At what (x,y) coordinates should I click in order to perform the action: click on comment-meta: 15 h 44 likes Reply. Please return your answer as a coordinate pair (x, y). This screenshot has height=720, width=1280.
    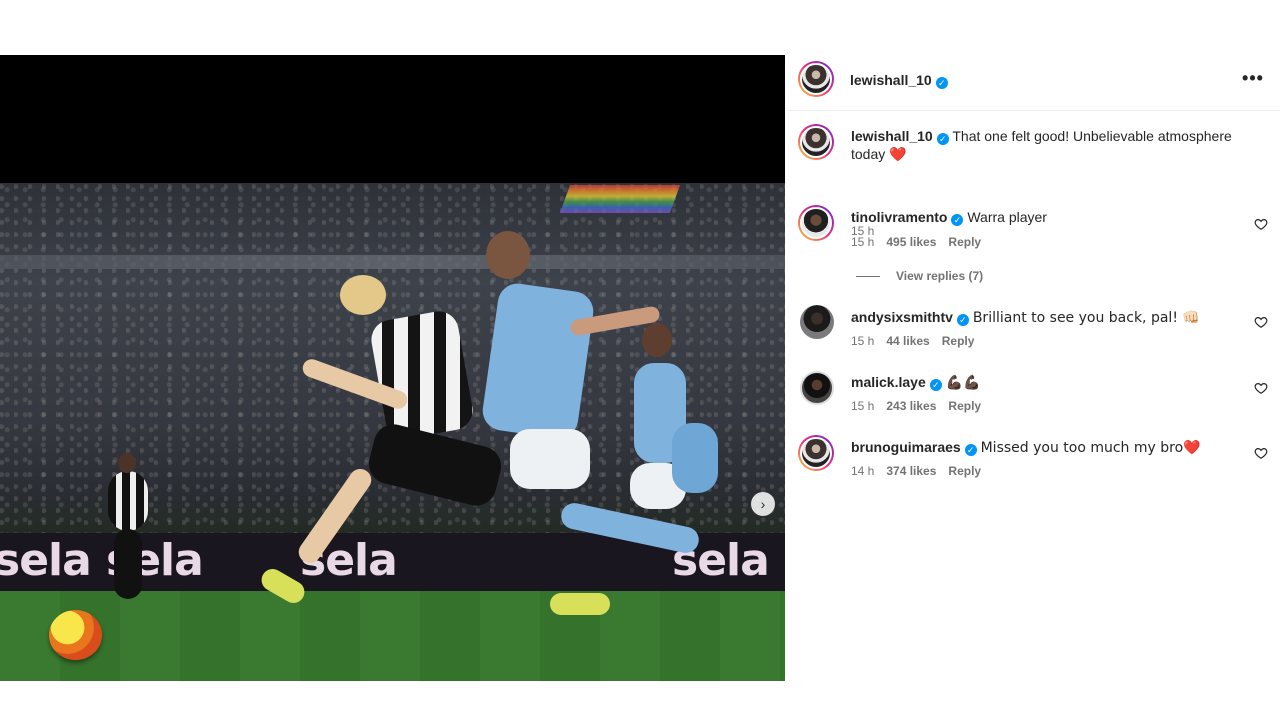
    Looking at the image, I should click on (918, 341).